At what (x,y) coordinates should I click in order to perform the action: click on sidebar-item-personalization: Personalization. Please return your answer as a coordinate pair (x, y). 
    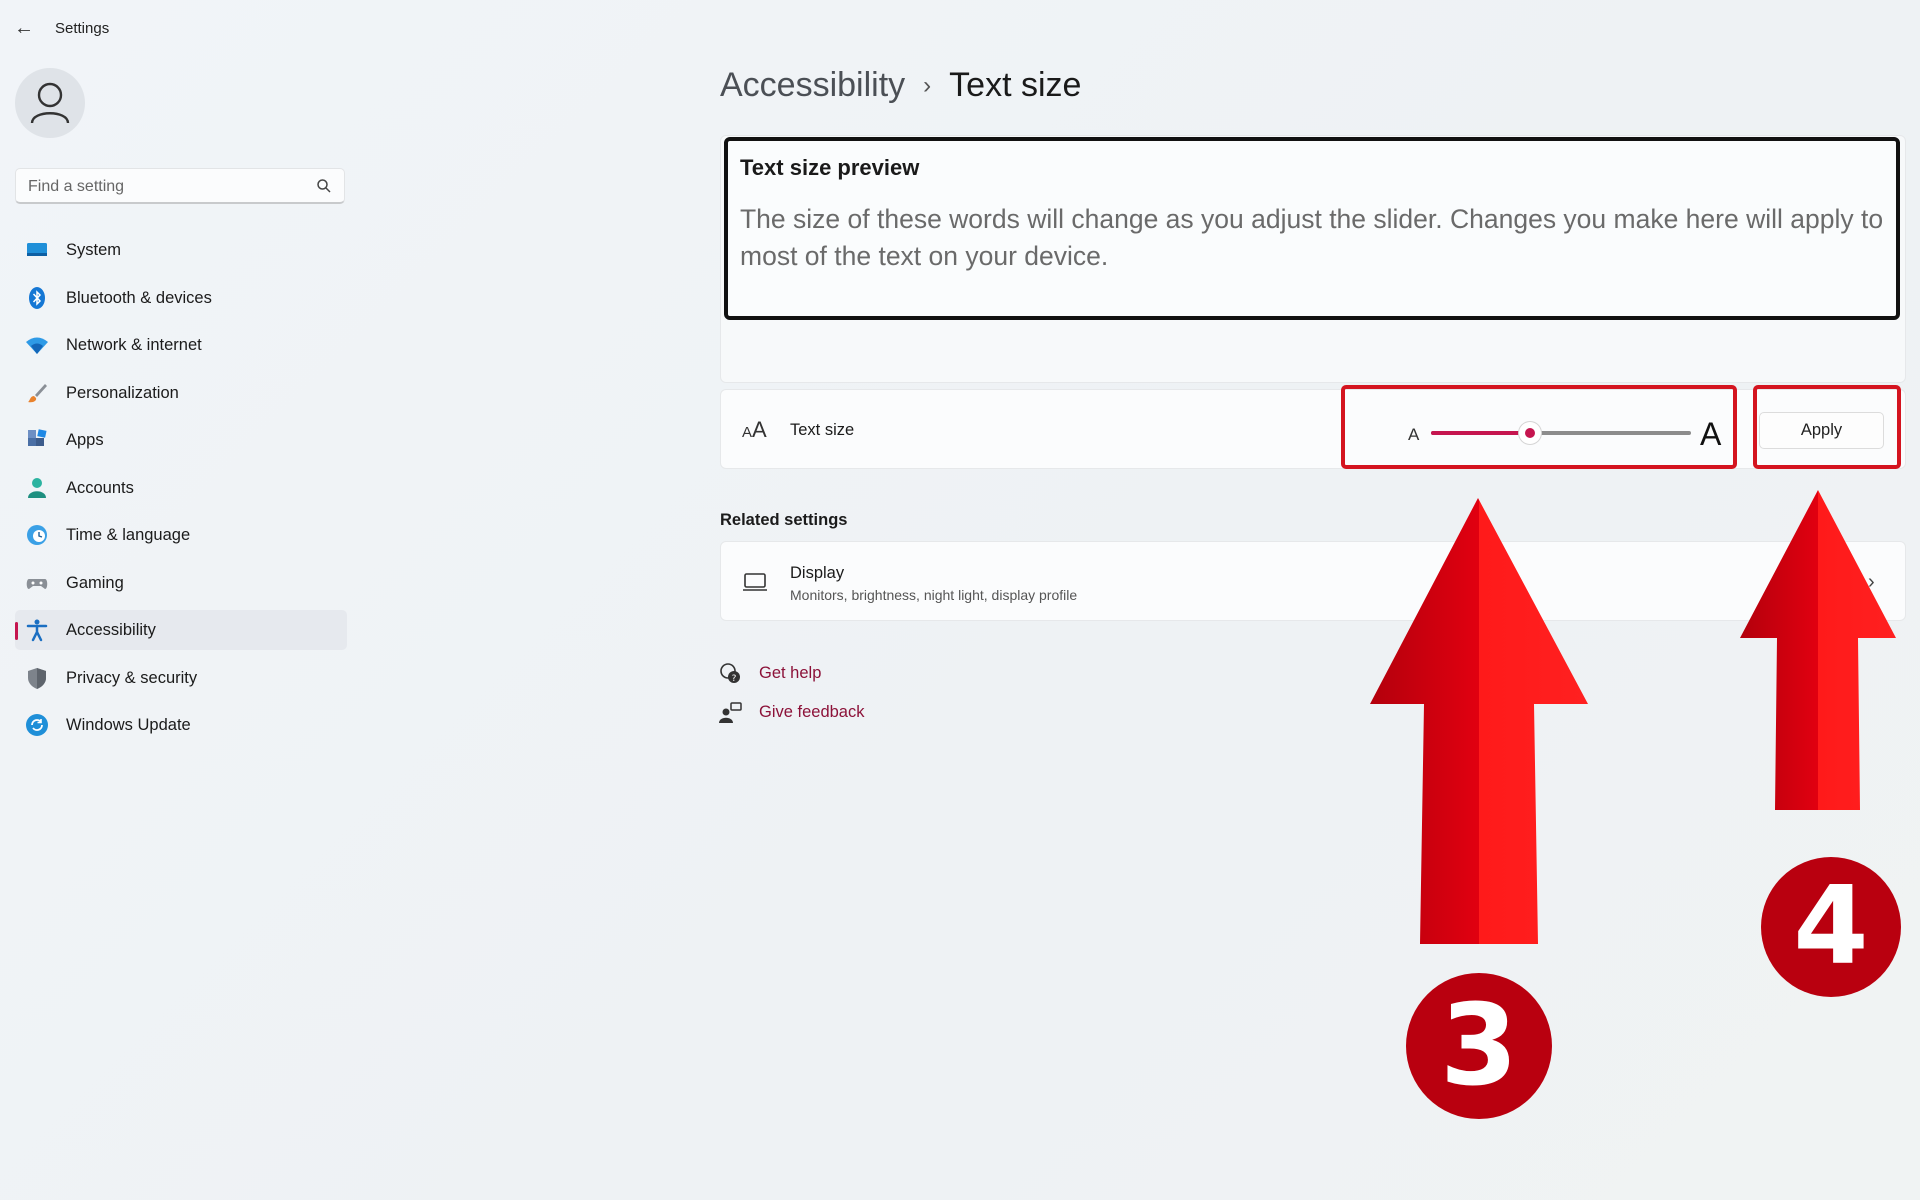
    Looking at the image, I should click on (181, 393).